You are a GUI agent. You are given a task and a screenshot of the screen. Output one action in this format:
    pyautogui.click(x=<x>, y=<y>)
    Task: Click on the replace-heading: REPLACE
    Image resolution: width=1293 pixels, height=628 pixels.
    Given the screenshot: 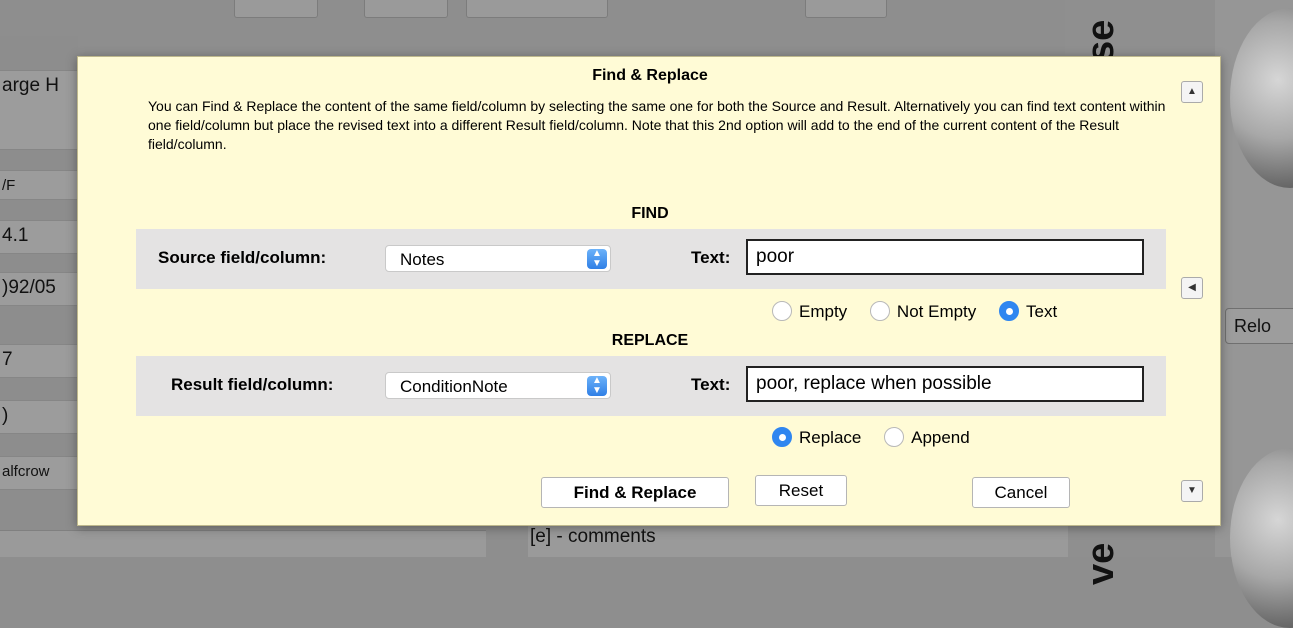 What is the action you would take?
    pyautogui.click(x=650, y=340)
    